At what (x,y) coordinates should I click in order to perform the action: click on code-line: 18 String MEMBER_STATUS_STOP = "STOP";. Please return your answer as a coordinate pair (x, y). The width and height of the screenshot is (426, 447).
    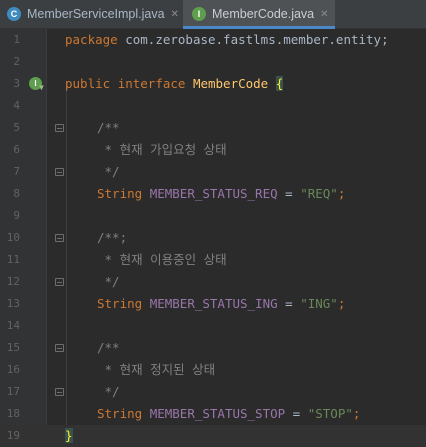
    Looking at the image, I should click on (213, 414).